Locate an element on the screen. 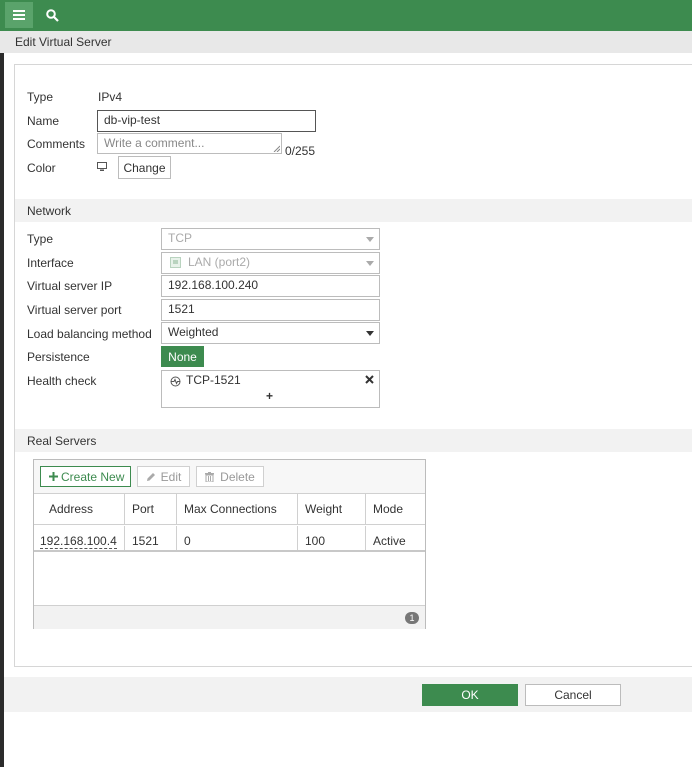 This screenshot has height=767, width=692. interface-label: Interface is located at coordinates (50, 263).